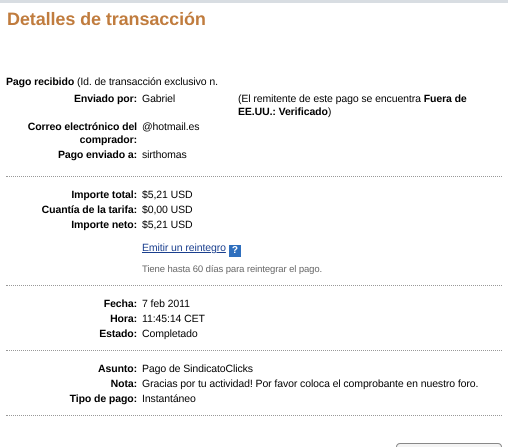  What do you see at coordinates (103, 399) in the screenshot?
I see `field-label: Tipo de pago:` at bounding box center [103, 399].